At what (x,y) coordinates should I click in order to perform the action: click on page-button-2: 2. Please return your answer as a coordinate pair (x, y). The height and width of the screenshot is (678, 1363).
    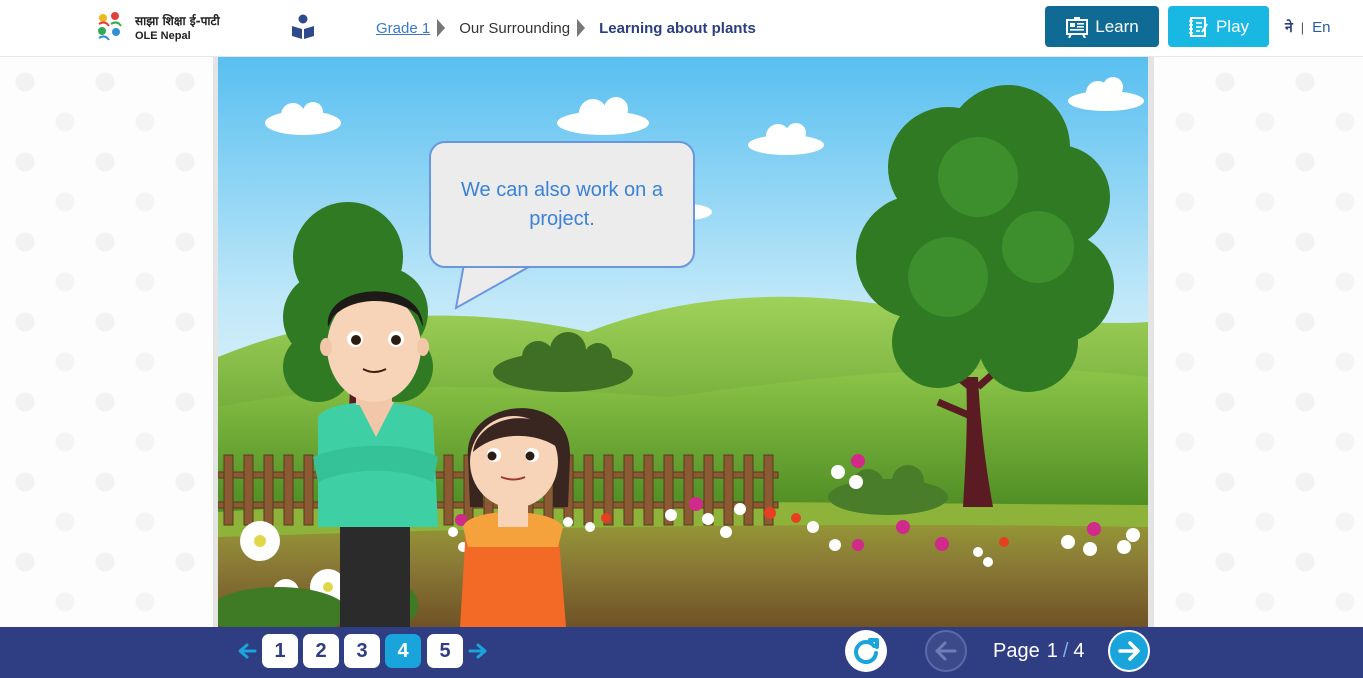
    Looking at the image, I should click on (321, 651).